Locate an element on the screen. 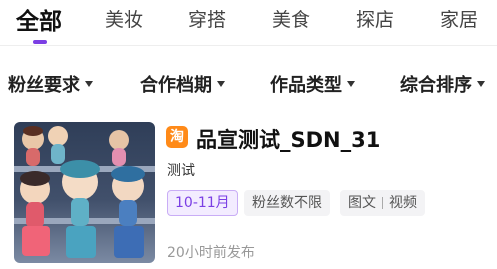 This screenshot has height=269, width=497. publish-time: 20小时前发布 is located at coordinates (211, 253).